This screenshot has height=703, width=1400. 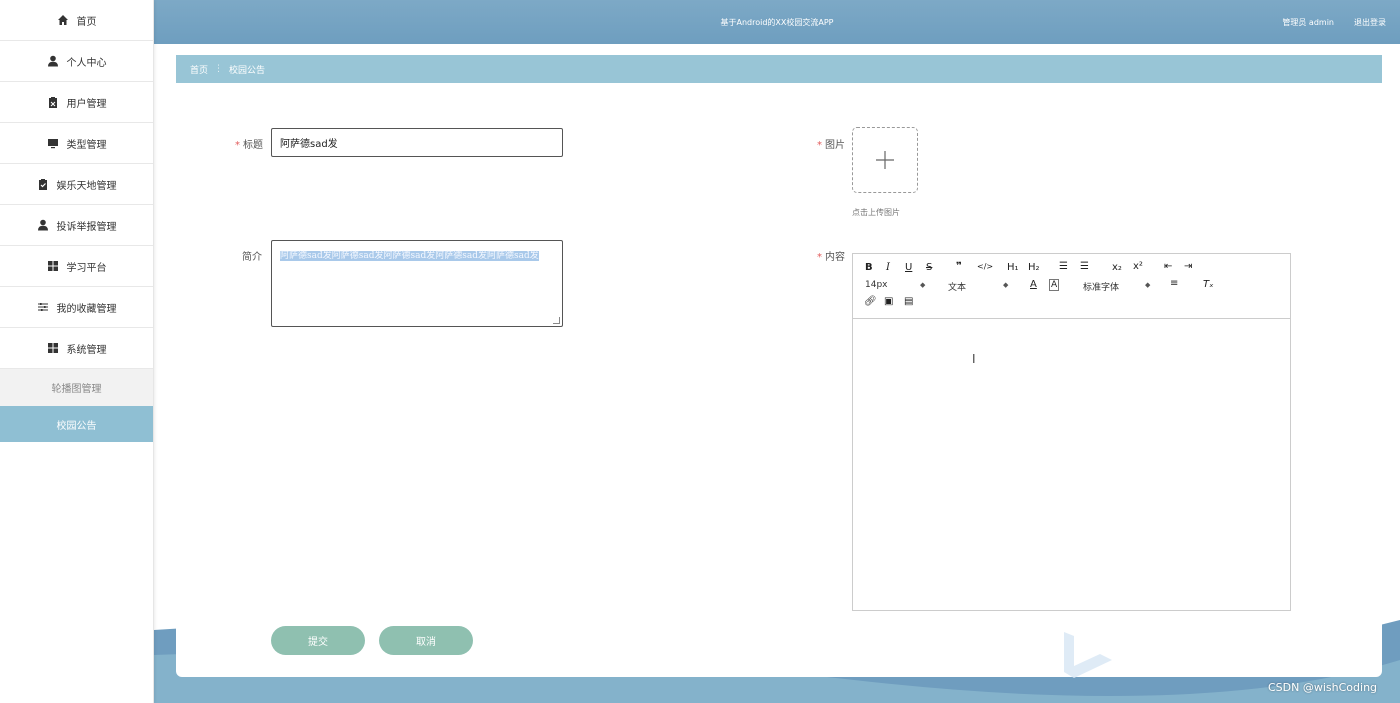 What do you see at coordinates (199, 69) in the screenshot?
I see `breadcrumb-home: 首页` at bounding box center [199, 69].